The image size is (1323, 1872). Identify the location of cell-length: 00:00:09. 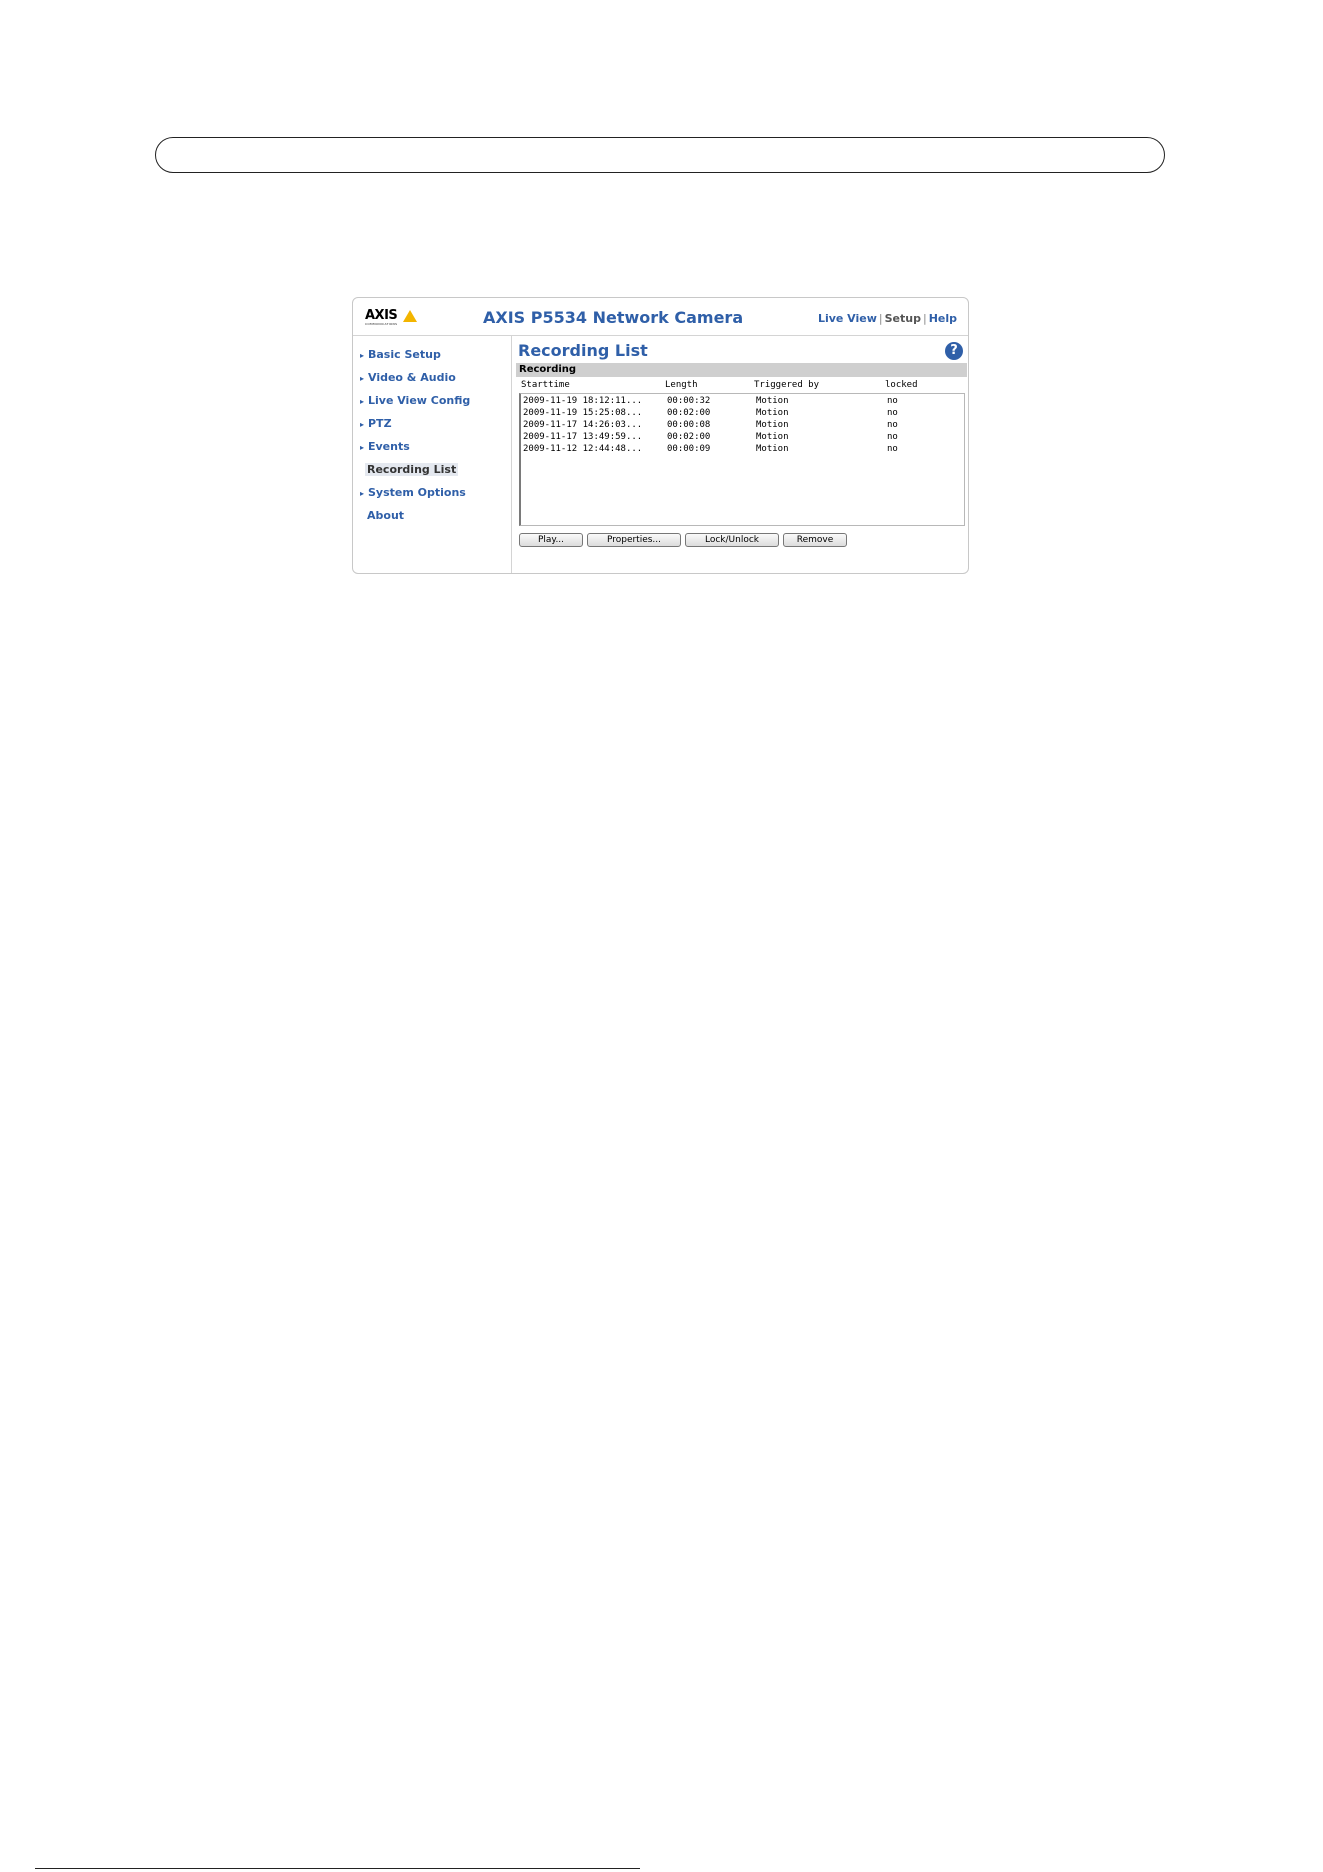
(689, 449).